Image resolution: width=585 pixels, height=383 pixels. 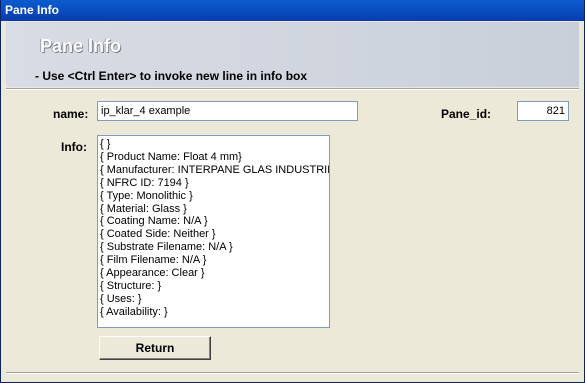 What do you see at coordinates (152, 273) in the screenshot?
I see `info-line: { Appearance: Clear }` at bounding box center [152, 273].